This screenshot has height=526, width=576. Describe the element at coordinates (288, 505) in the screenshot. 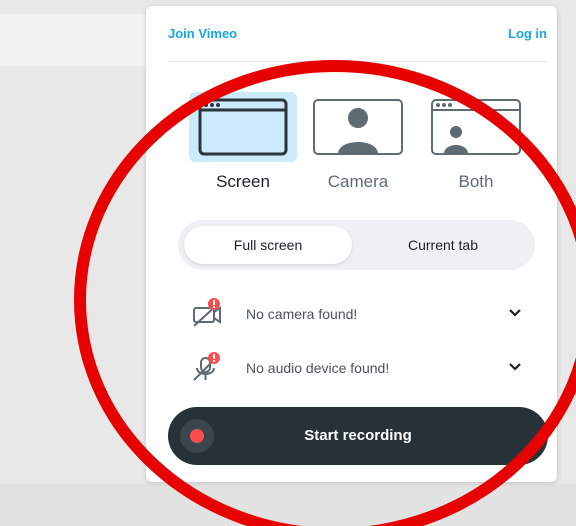

I see `background-page-footer` at that location.